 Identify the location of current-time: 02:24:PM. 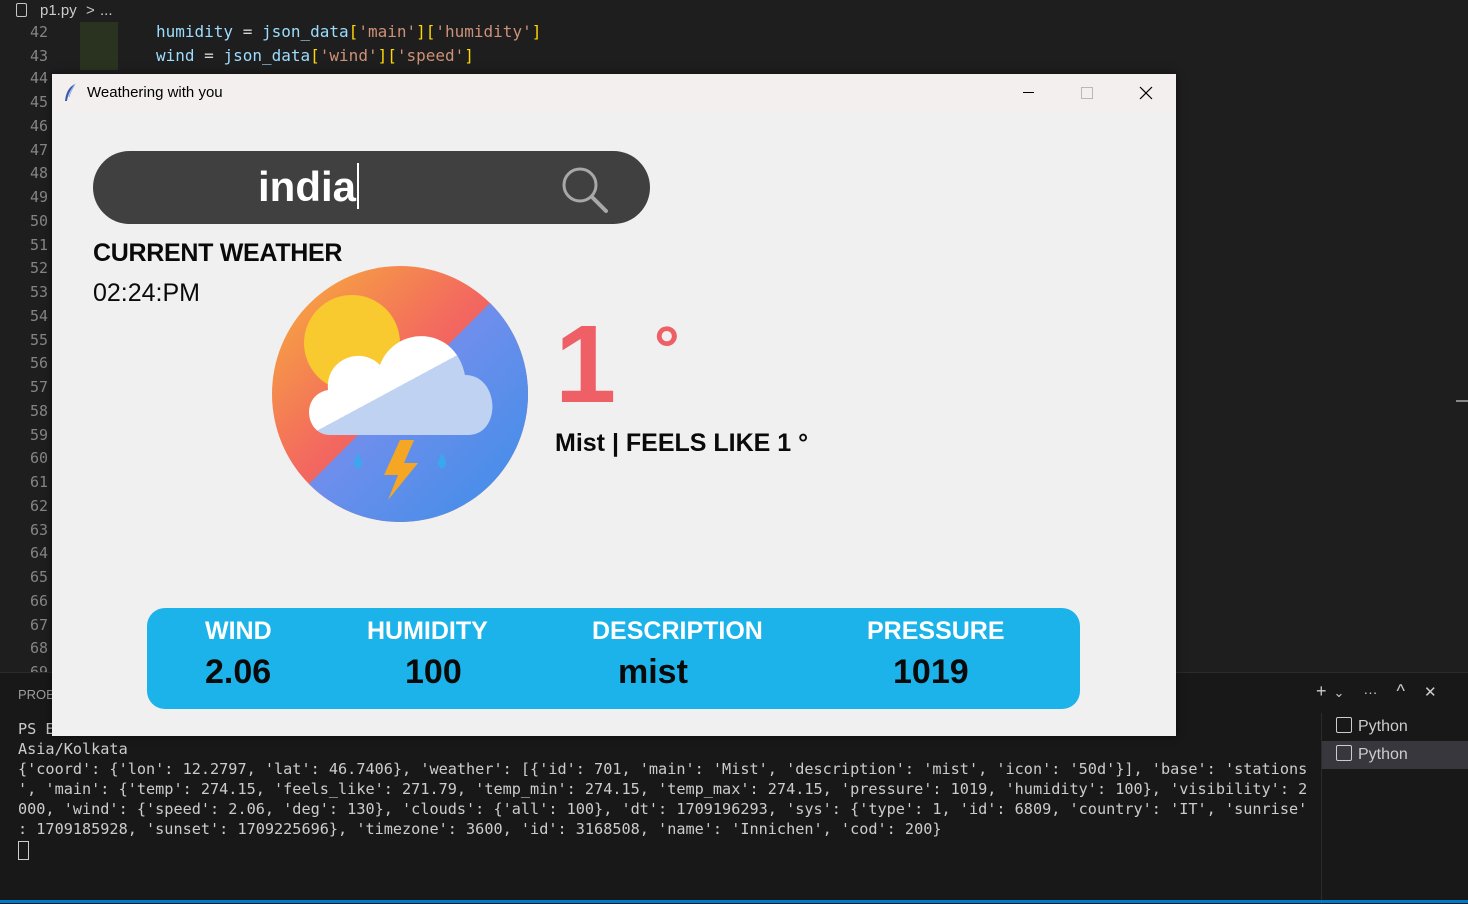
(147, 293).